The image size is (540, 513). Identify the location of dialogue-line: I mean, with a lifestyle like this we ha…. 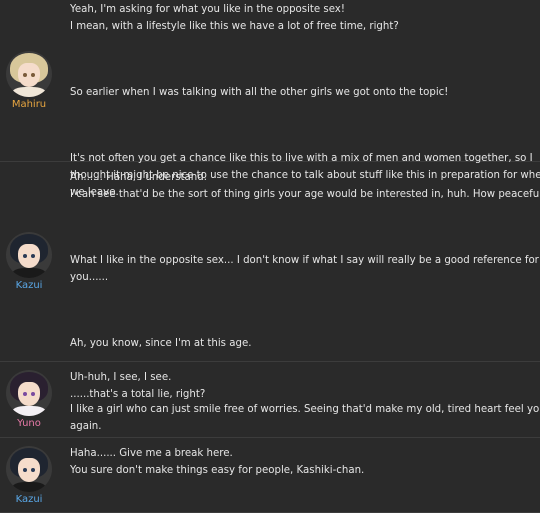
(234, 26).